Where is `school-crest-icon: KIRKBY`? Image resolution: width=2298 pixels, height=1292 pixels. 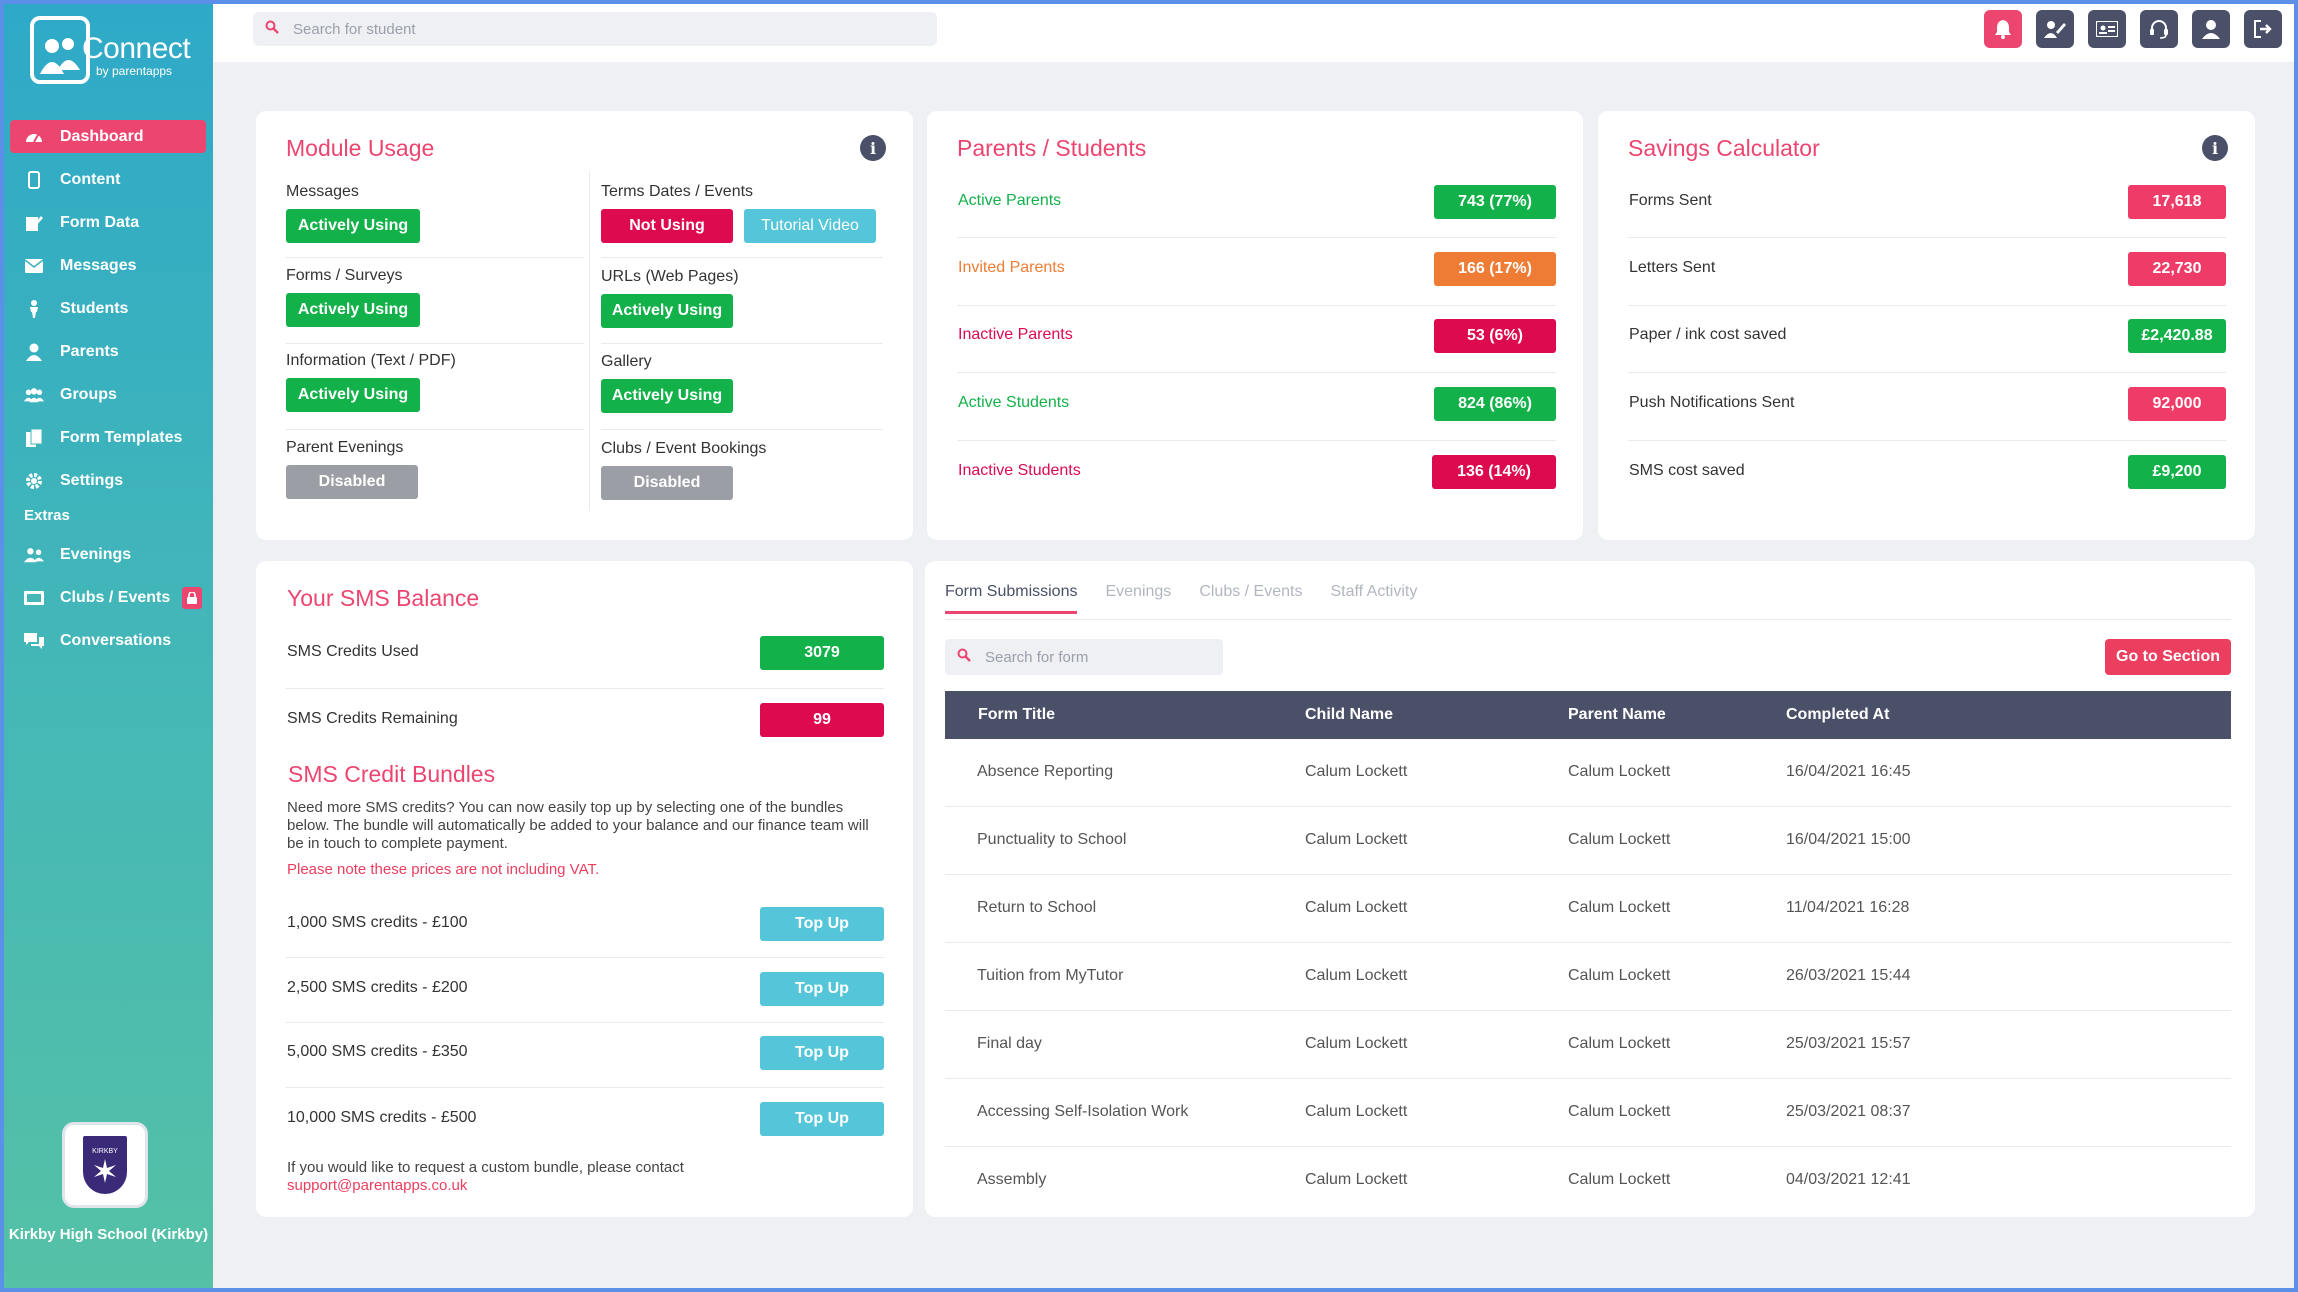 school-crest-icon: KIRKBY is located at coordinates (105, 1165).